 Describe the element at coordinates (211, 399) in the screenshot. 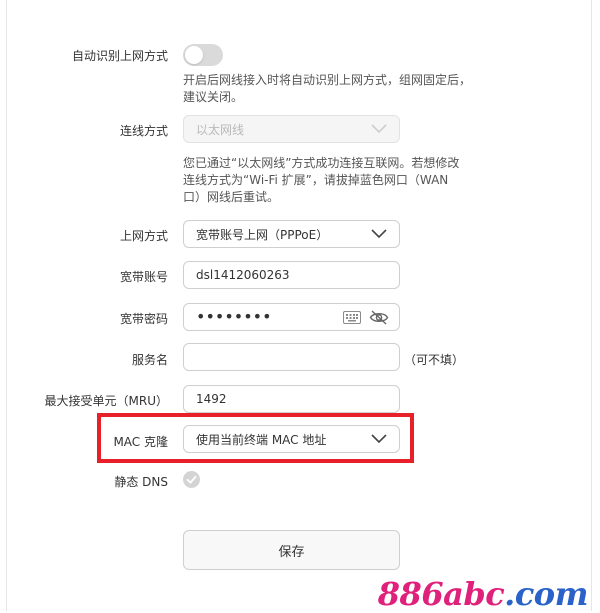

I see `mru-value: 1492` at that location.